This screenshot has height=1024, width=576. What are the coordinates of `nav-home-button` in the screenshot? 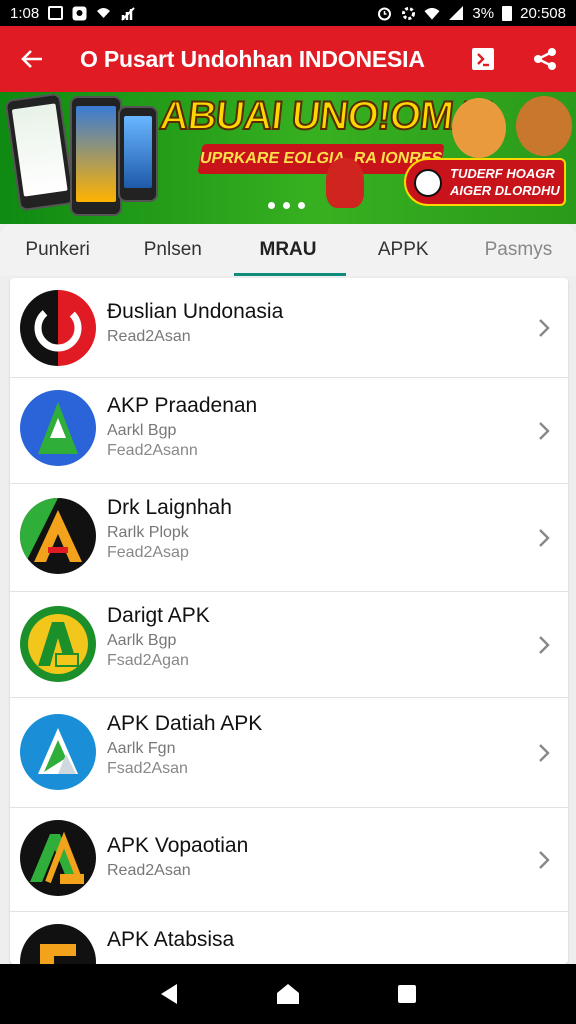 It's located at (288, 994).